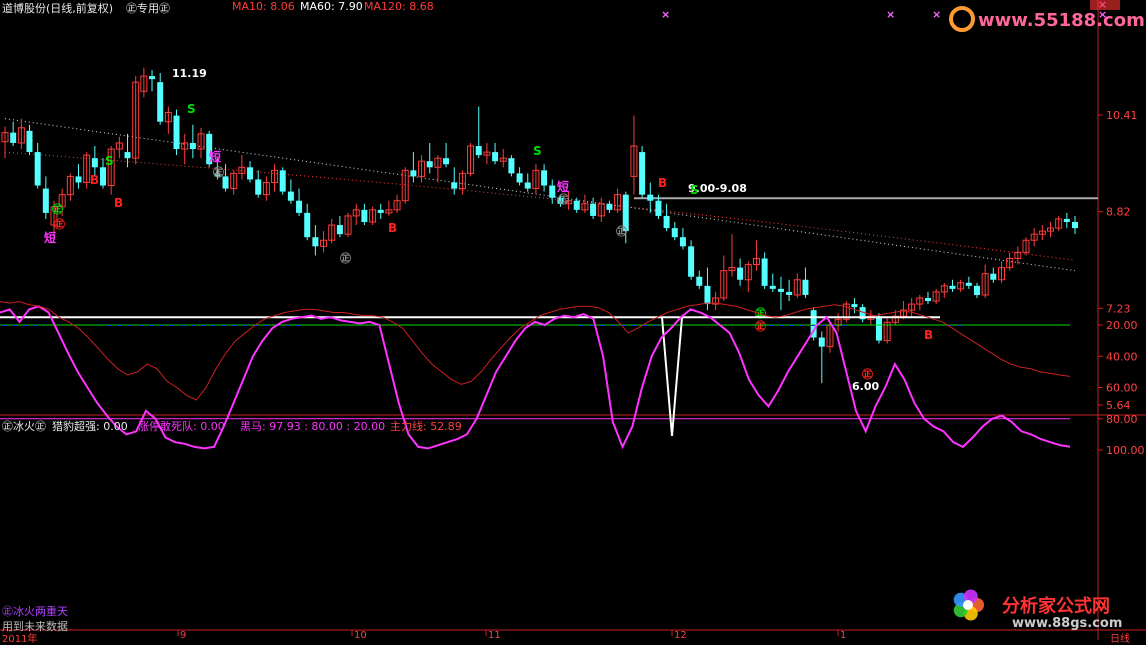 This screenshot has width=1146, height=645. What do you see at coordinates (183, 635) in the screenshot?
I see `month-label: 9` at bounding box center [183, 635].